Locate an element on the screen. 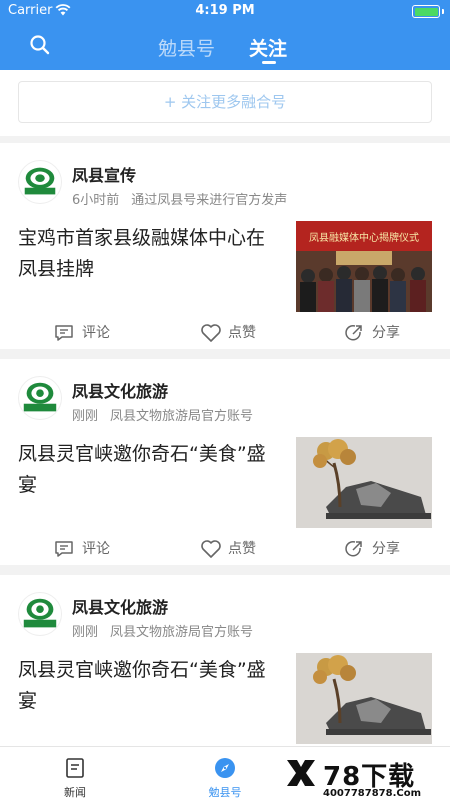 This screenshot has height=800, width=450. status-bar: Carrier 4:19 PM is located at coordinates (225, 11).